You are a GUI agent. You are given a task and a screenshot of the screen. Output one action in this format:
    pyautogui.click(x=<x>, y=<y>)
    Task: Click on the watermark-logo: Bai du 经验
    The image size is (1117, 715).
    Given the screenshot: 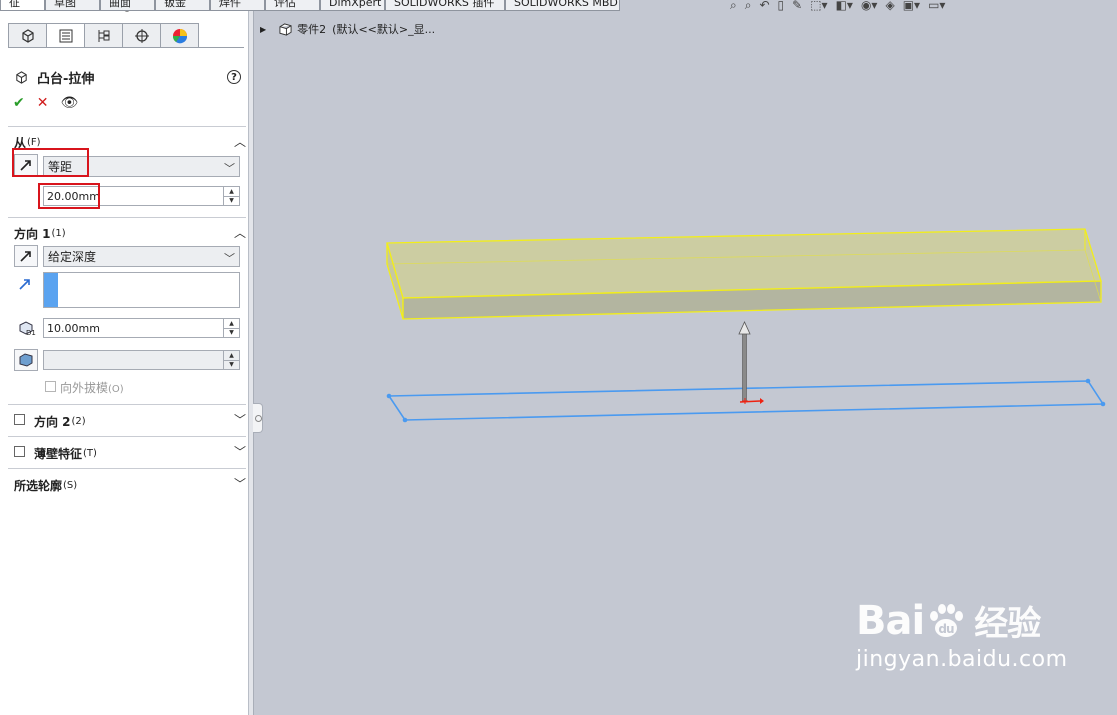 What is the action you would take?
    pyautogui.click(x=962, y=620)
    